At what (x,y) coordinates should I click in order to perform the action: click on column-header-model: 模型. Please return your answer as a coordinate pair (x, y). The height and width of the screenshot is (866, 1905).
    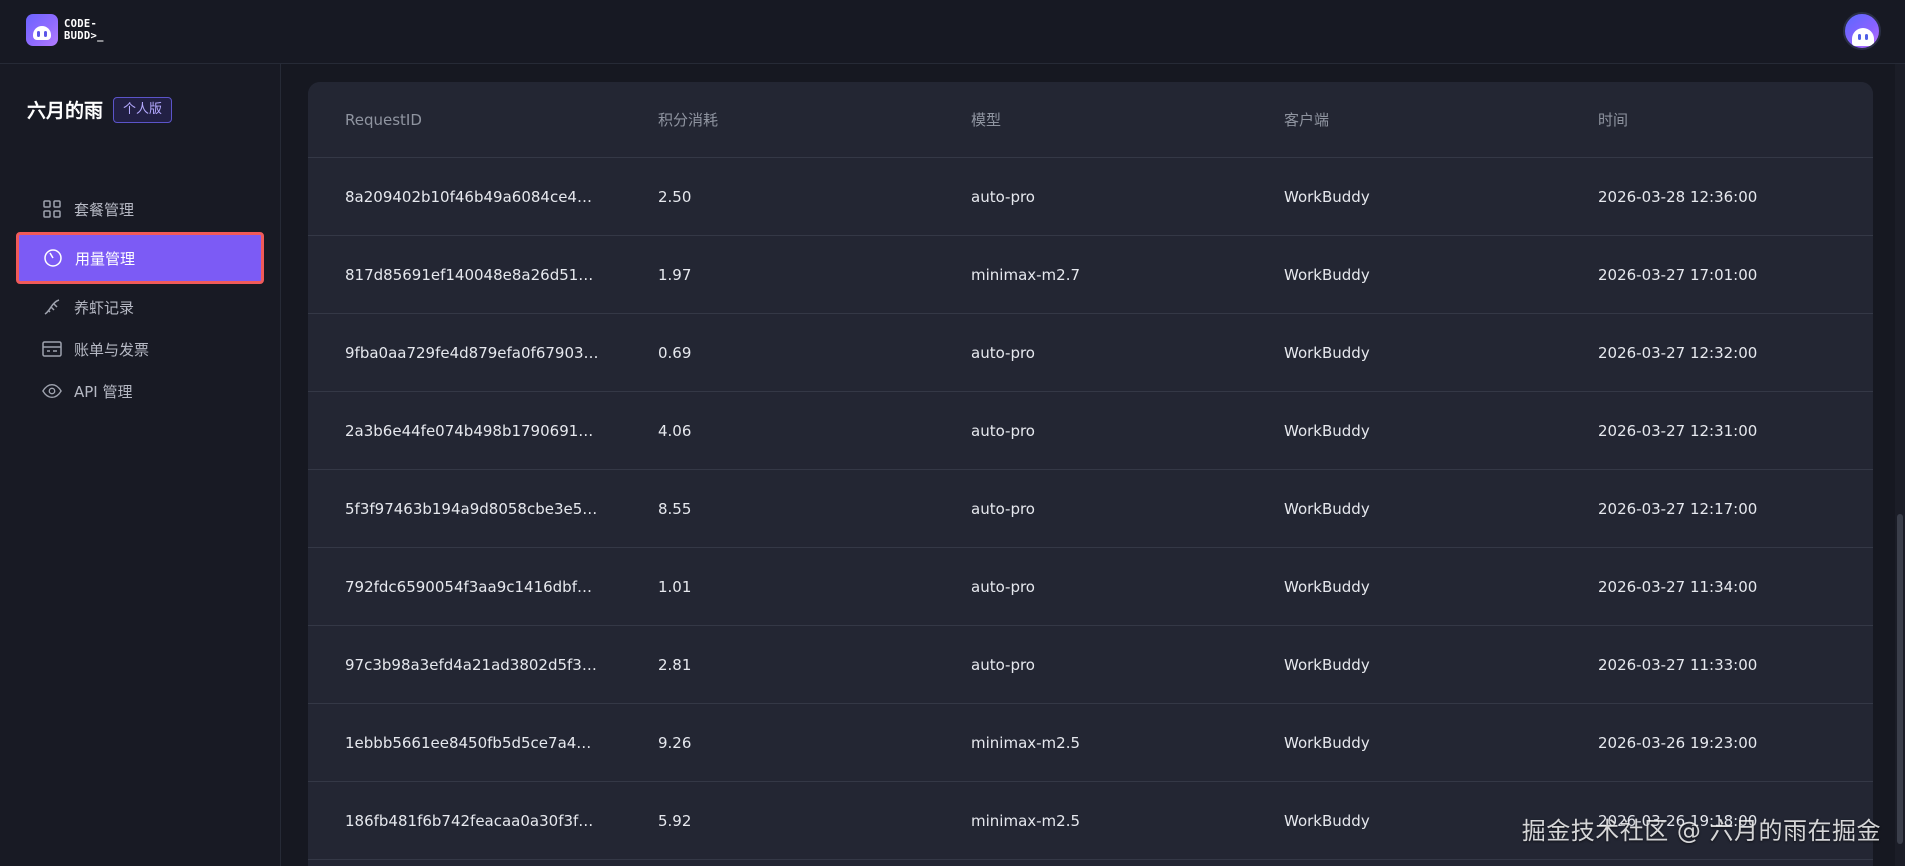
    Looking at the image, I should click on (986, 120).